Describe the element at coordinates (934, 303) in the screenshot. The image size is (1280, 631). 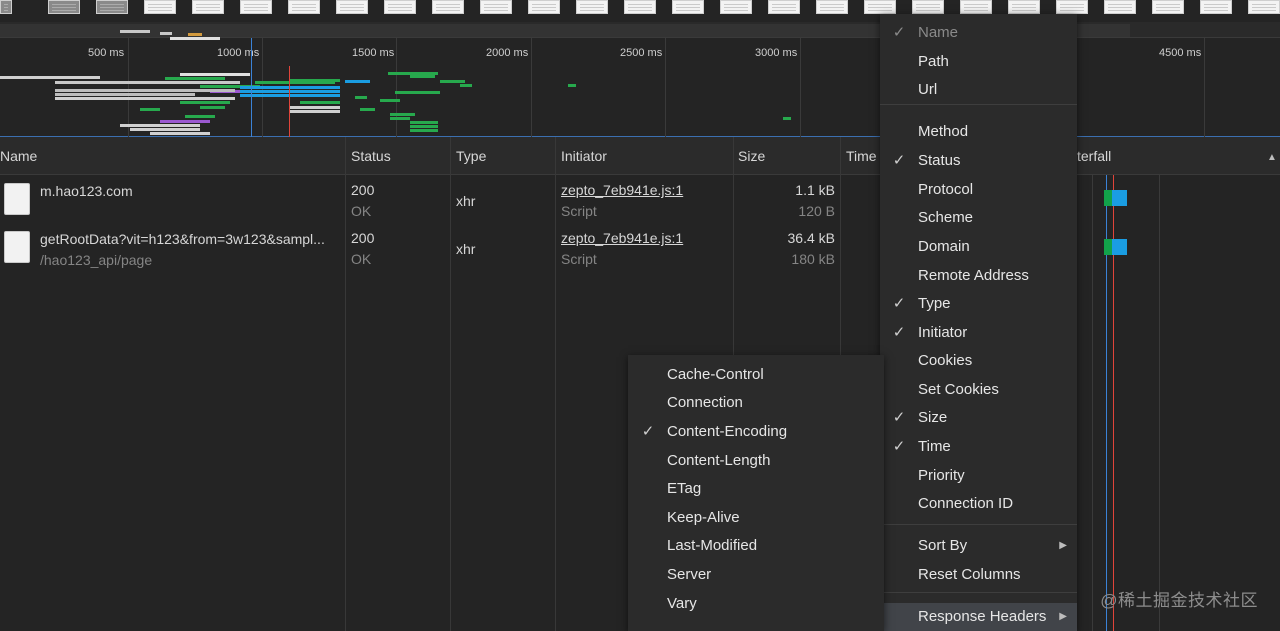
I see `column-menu-item-label: Type` at that location.